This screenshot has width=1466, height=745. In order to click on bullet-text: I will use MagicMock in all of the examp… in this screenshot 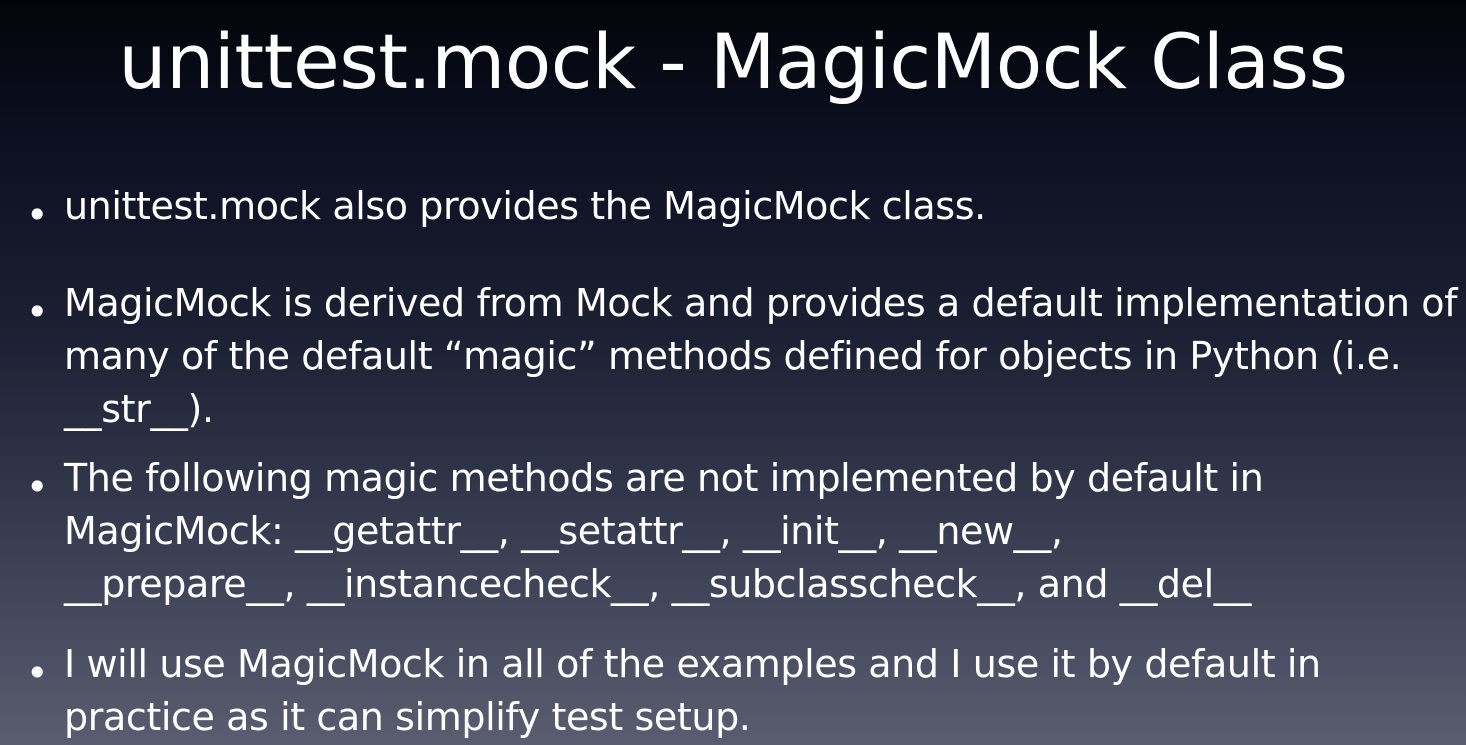, I will do `click(692, 690)`.